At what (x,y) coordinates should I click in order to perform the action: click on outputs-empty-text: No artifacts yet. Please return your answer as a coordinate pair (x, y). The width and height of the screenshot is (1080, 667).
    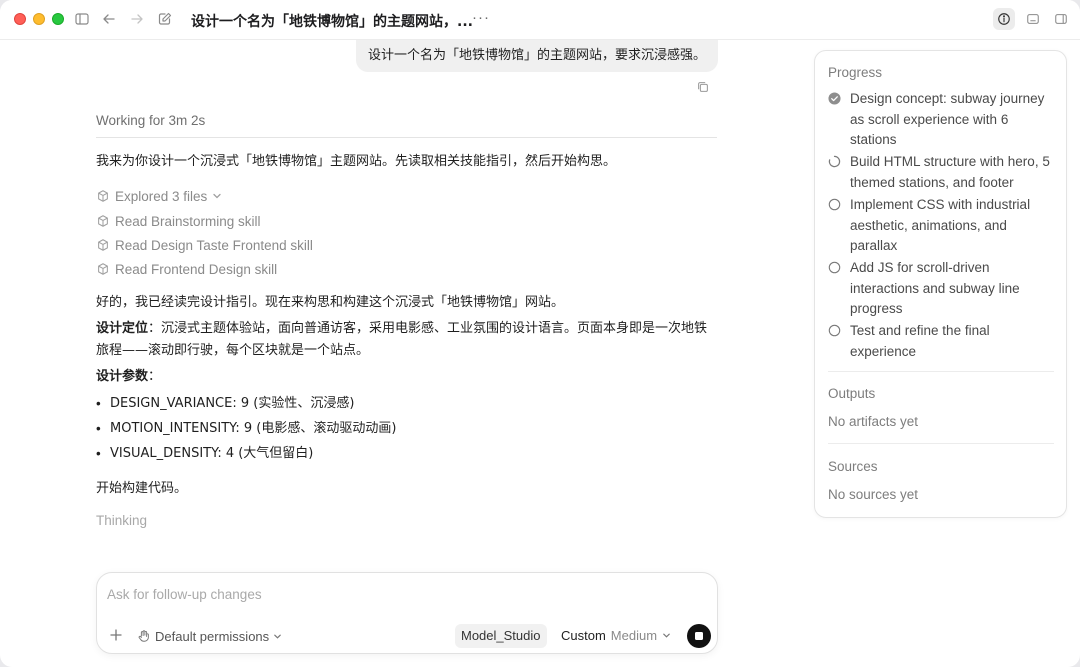
    Looking at the image, I should click on (873, 421).